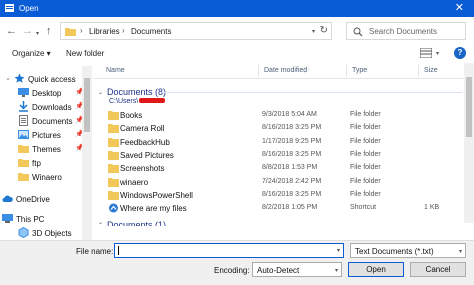 Image resolution: width=474 pixels, height=285 pixels. I want to click on column-size: Size, so click(431, 70).